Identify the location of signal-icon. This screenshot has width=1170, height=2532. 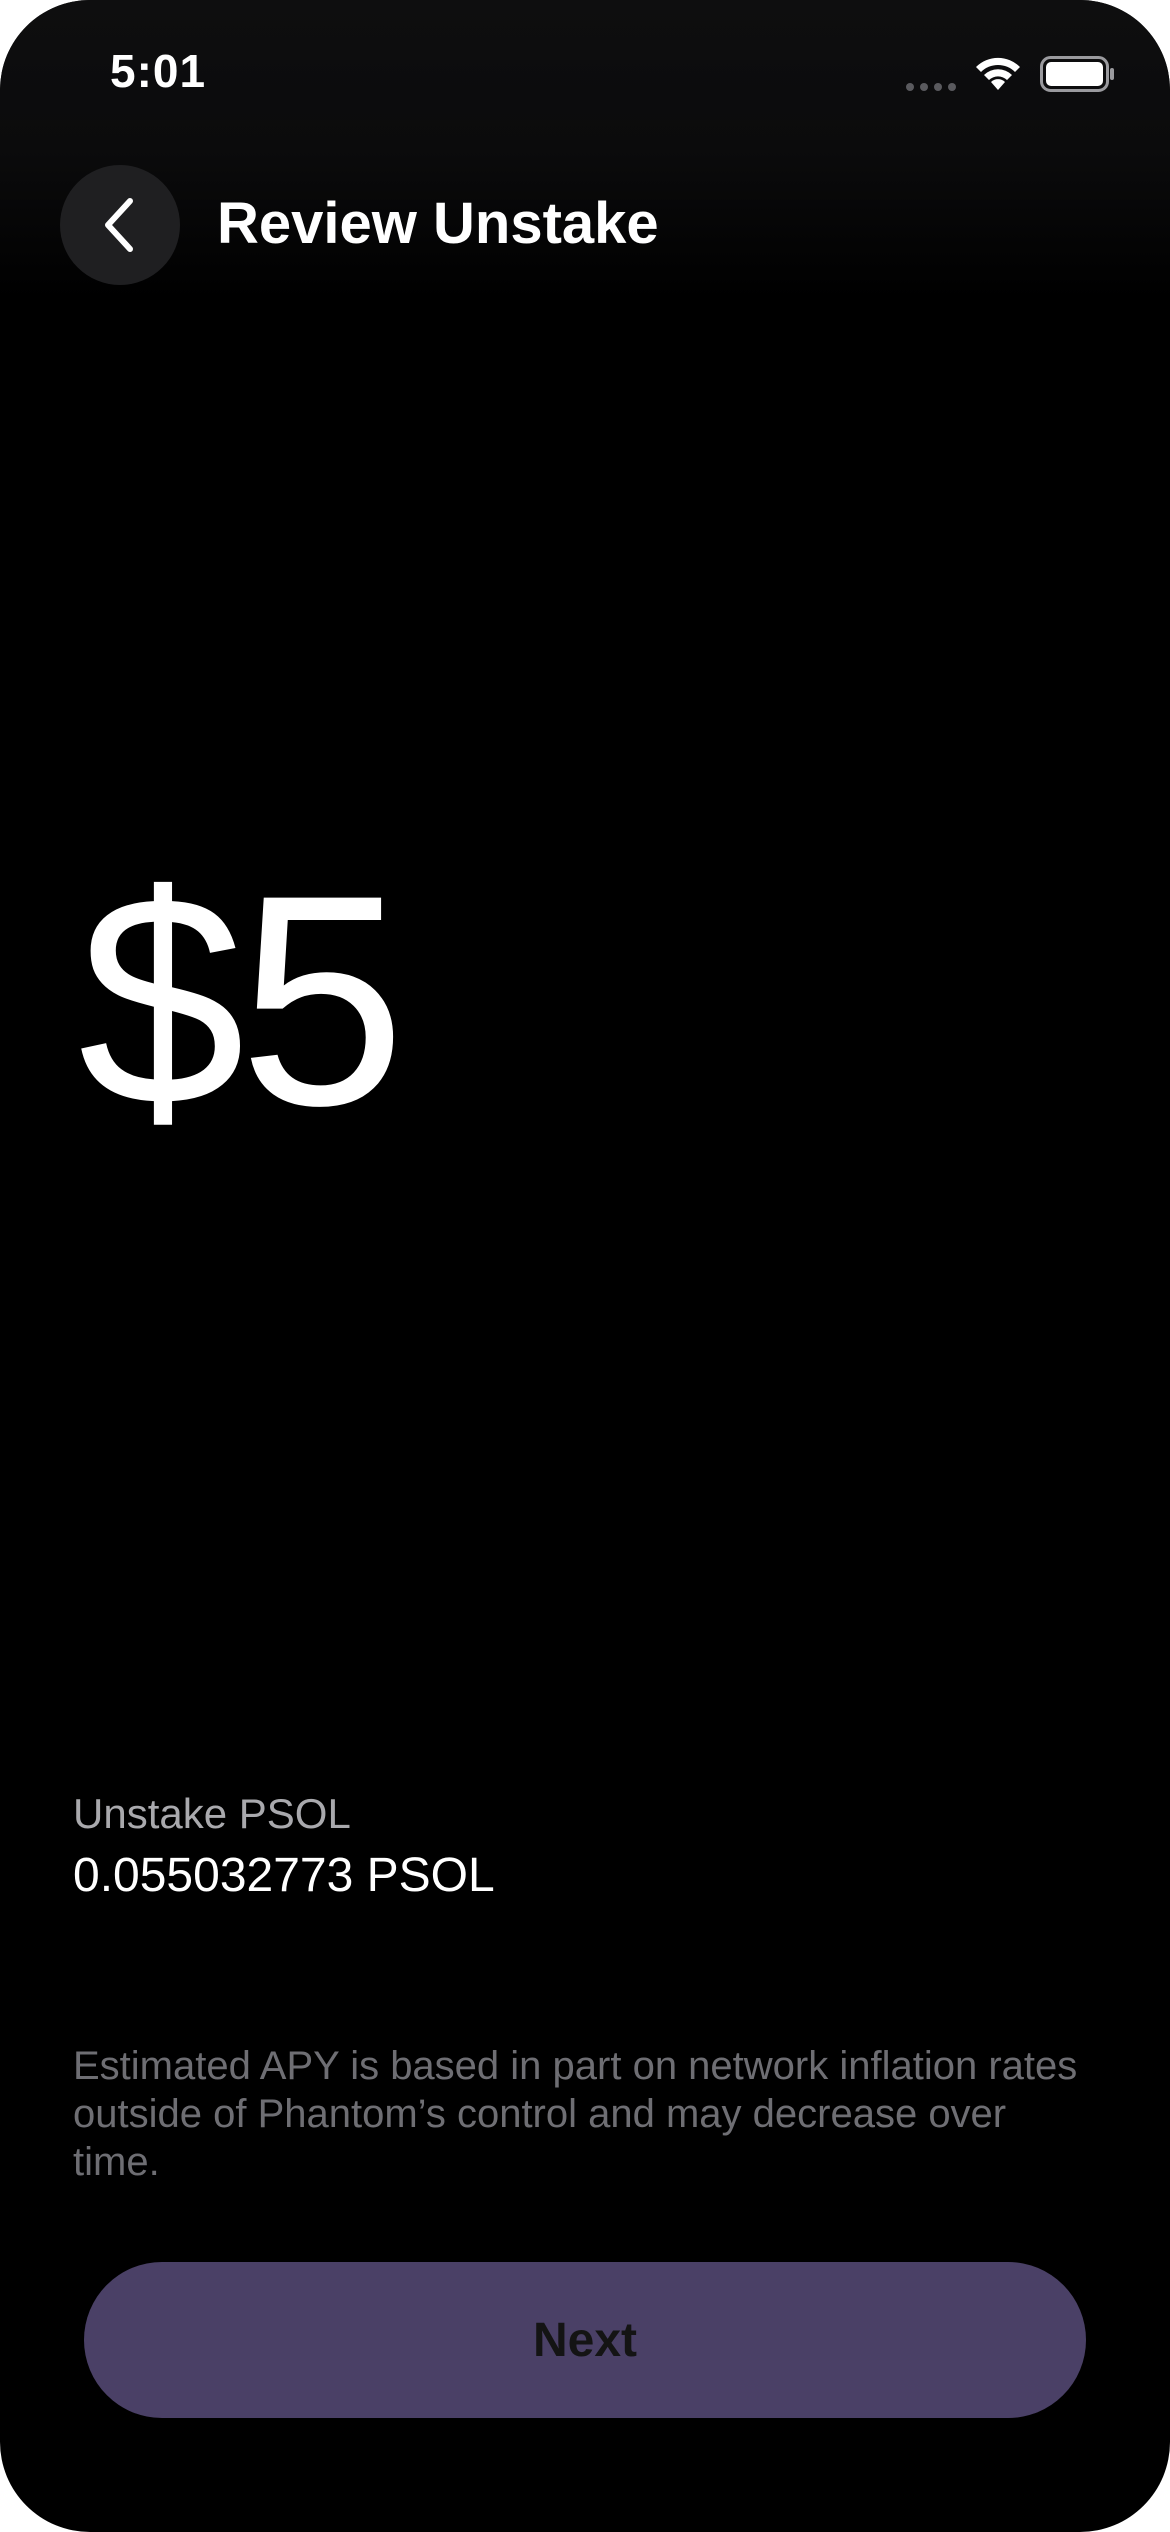
(931, 87).